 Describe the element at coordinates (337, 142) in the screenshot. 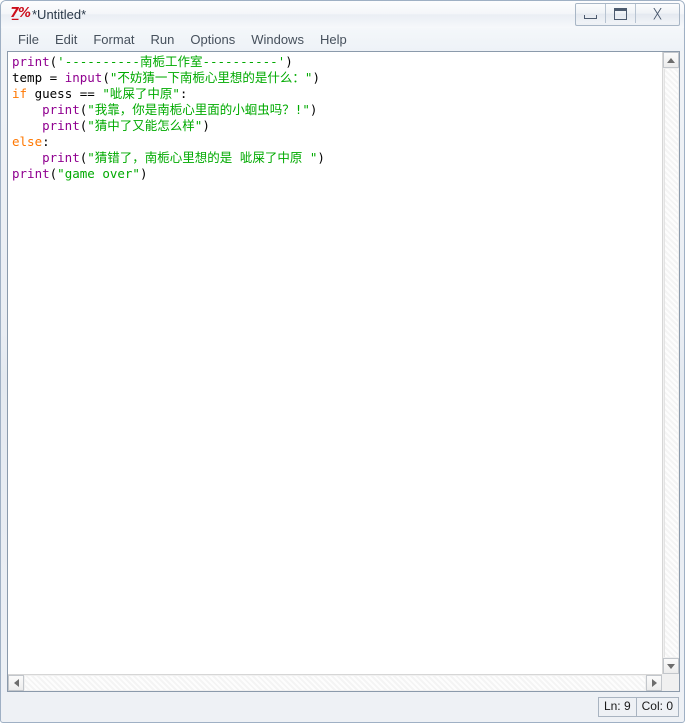

I see `code-line: else:` at that location.